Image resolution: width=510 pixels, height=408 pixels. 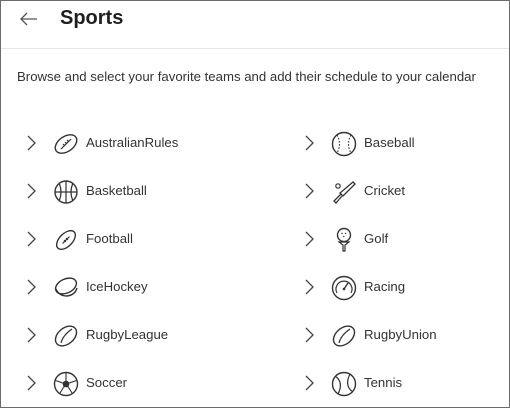 I want to click on football-icon, so click(x=66, y=240).